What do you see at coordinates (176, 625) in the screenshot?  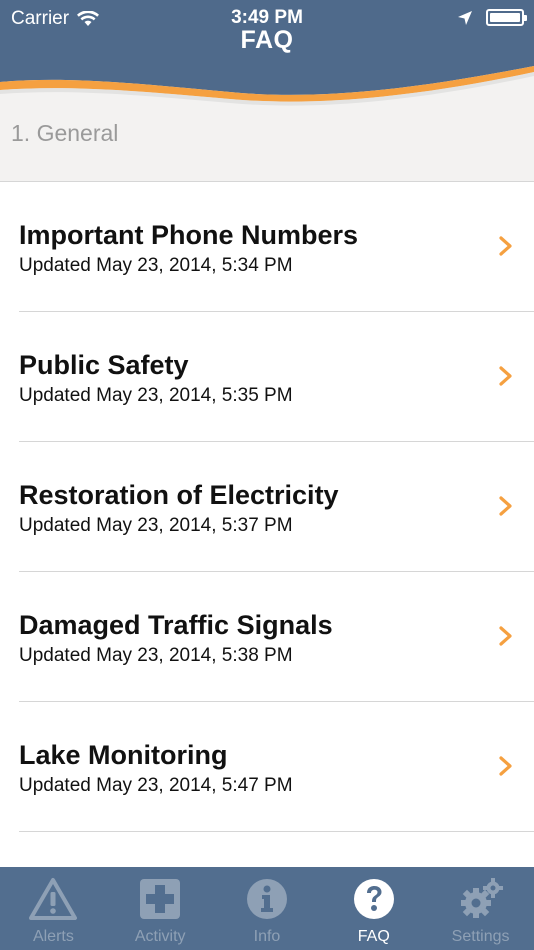 I see `faq-item-title: Damaged Traffic Signals` at bounding box center [176, 625].